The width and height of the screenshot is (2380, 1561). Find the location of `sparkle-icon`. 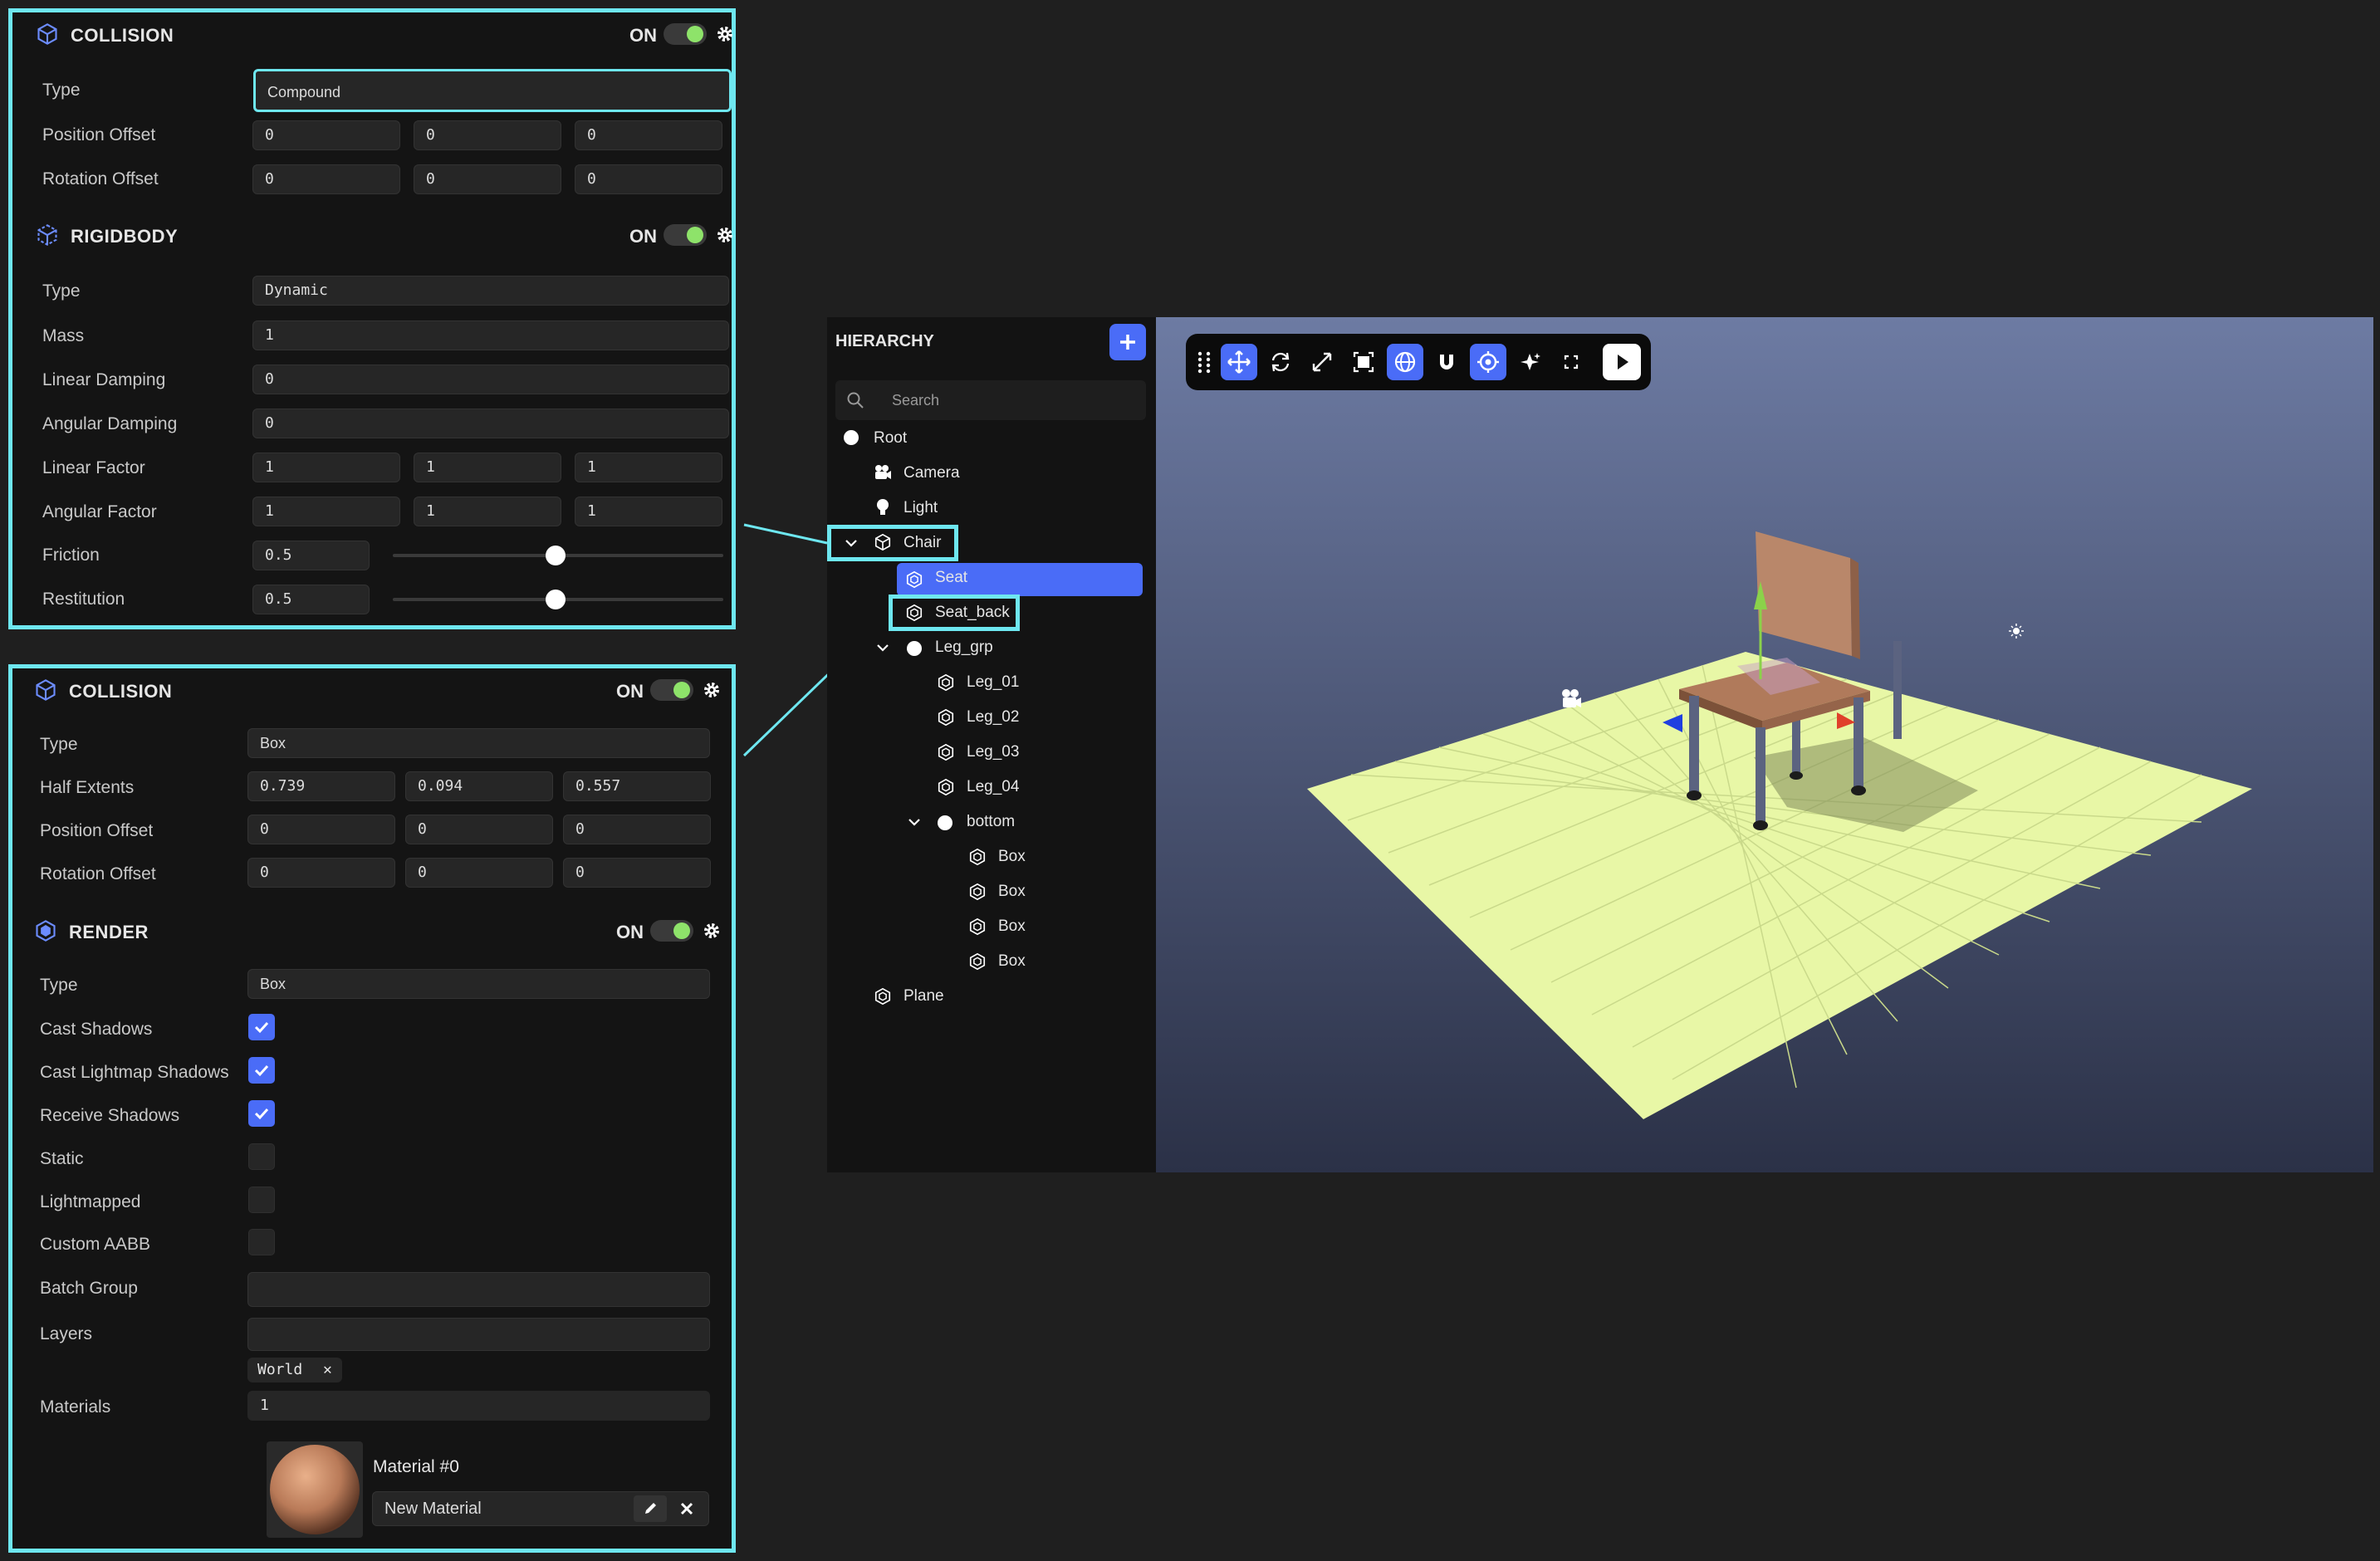

sparkle-icon is located at coordinates (1530, 361).